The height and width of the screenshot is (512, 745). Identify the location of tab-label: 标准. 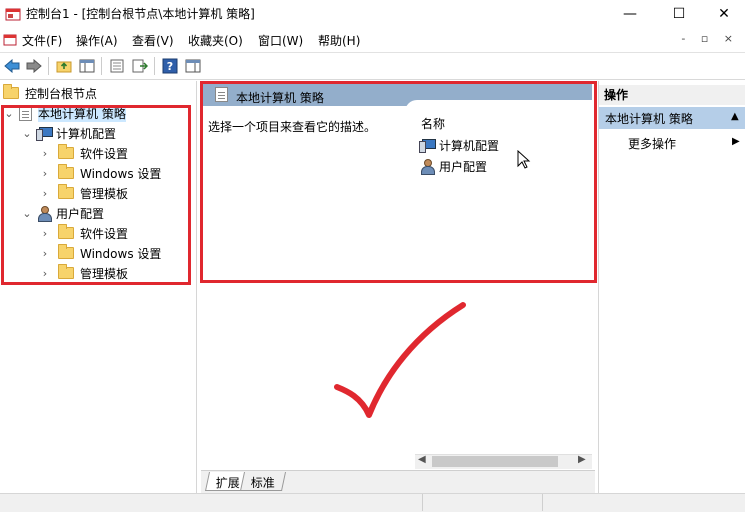
(262, 483).